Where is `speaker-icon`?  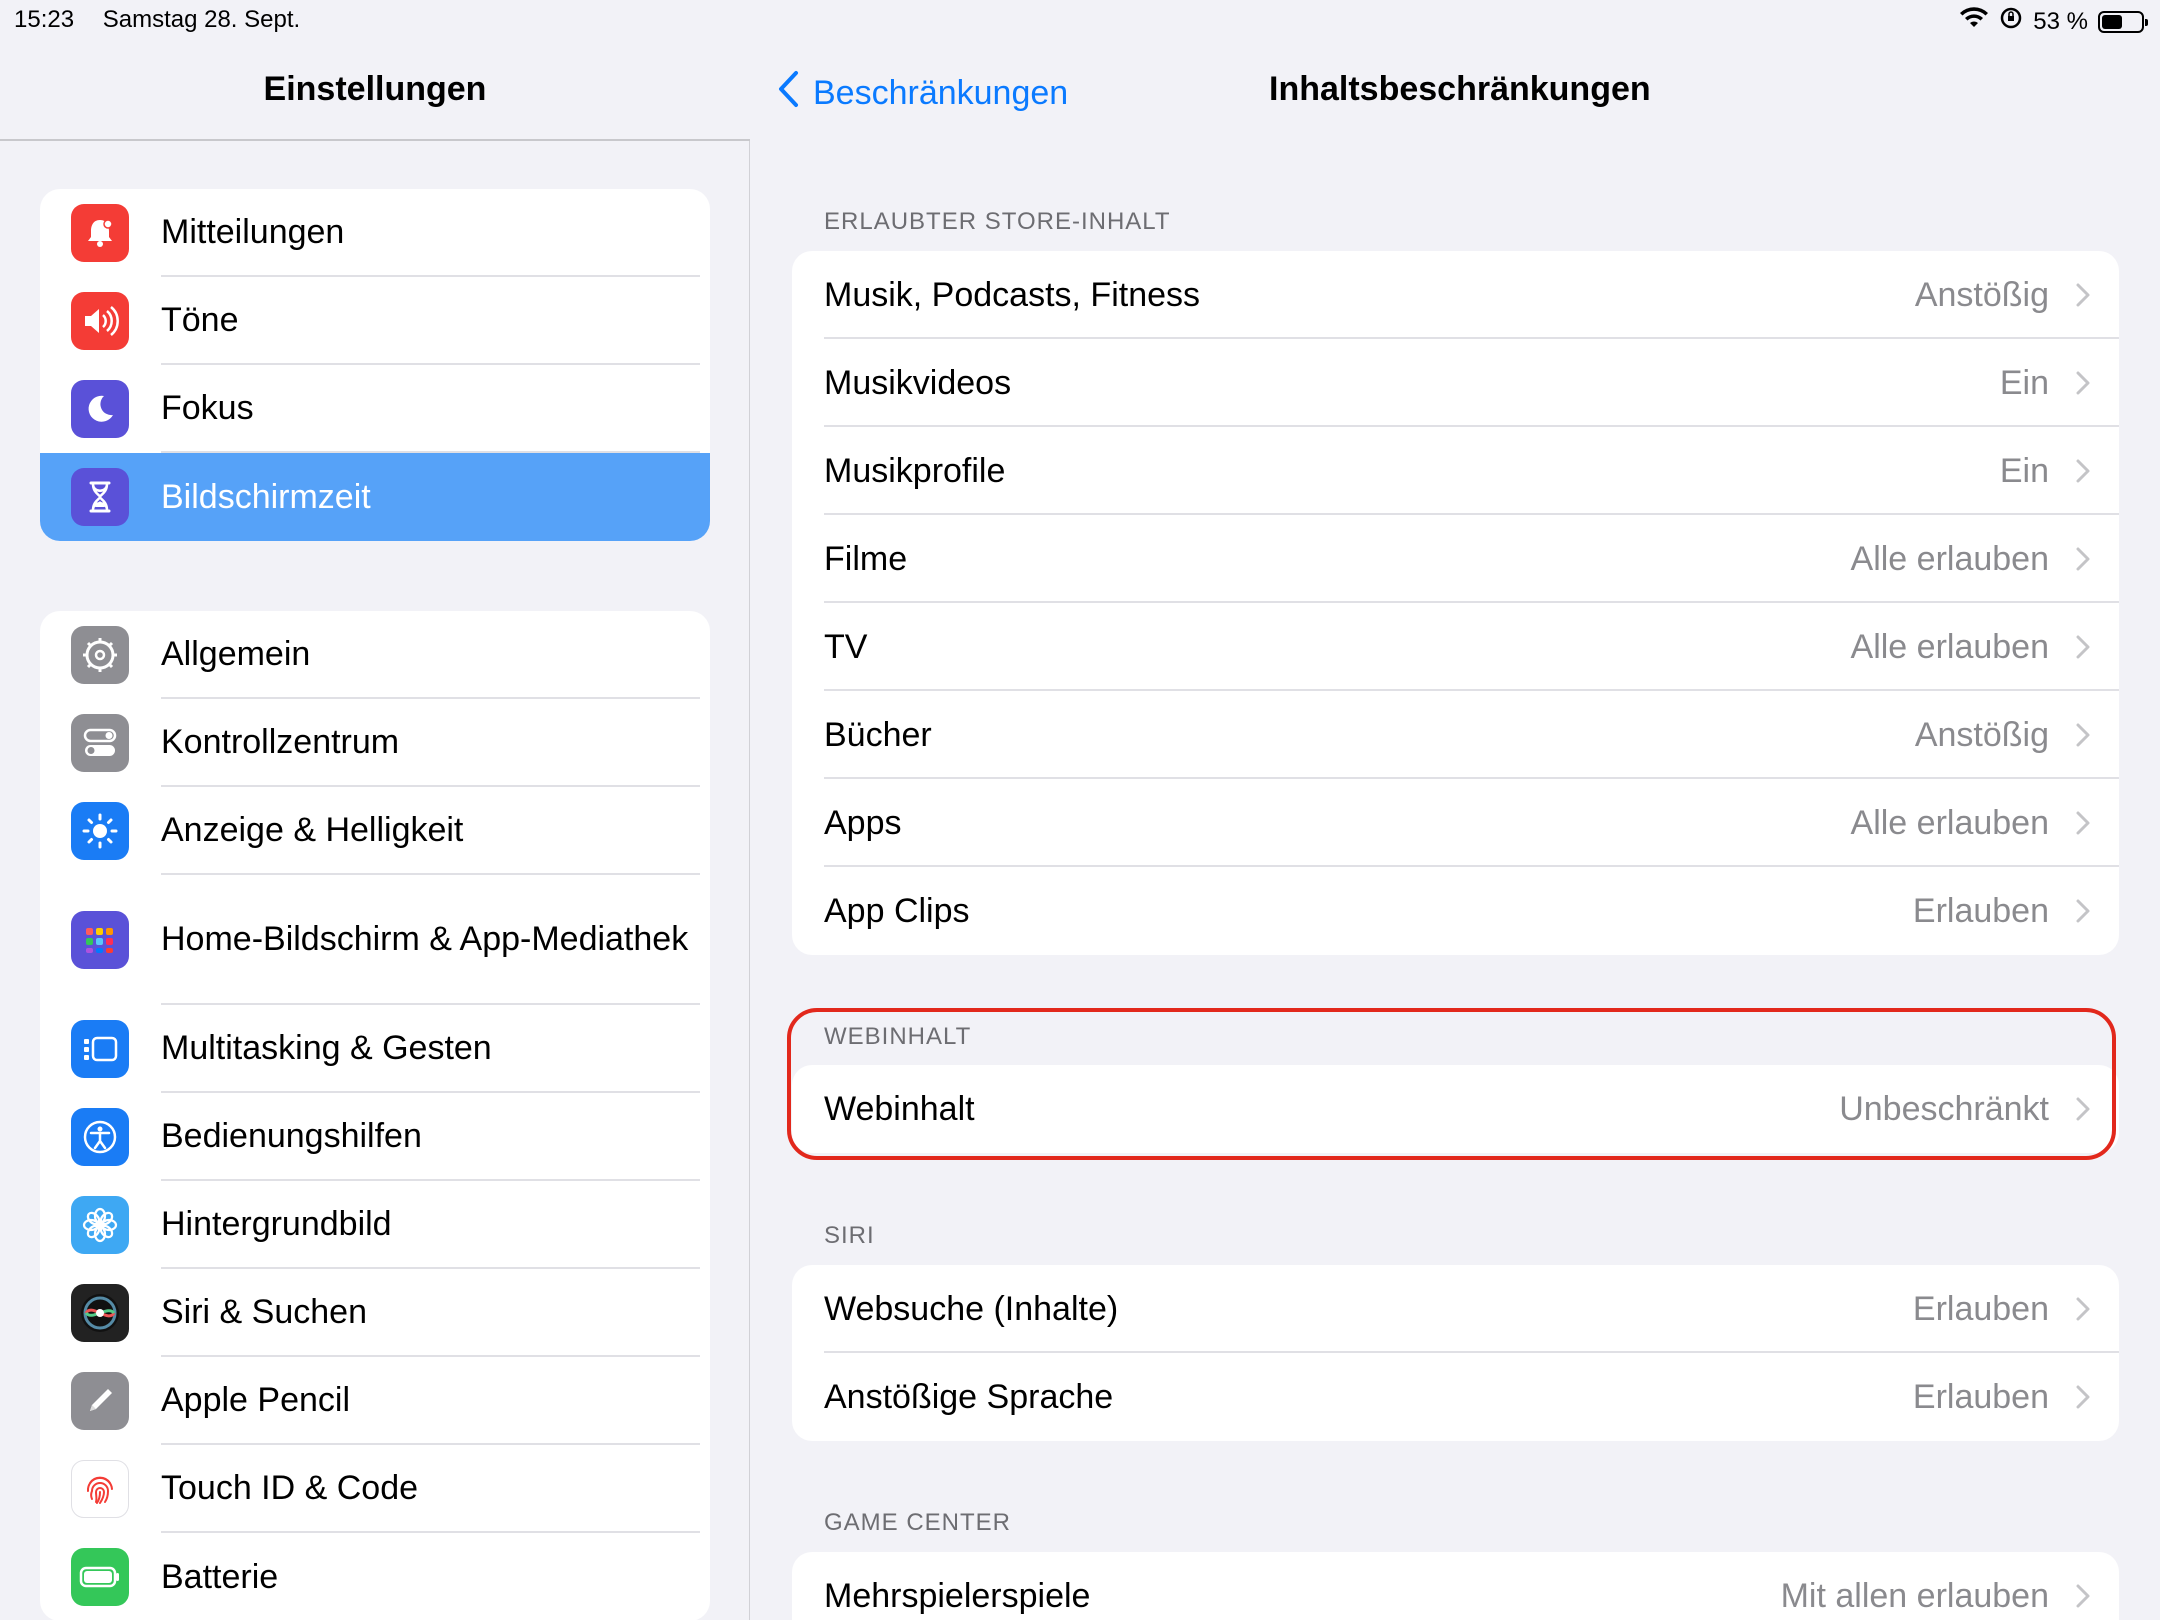 speaker-icon is located at coordinates (100, 321).